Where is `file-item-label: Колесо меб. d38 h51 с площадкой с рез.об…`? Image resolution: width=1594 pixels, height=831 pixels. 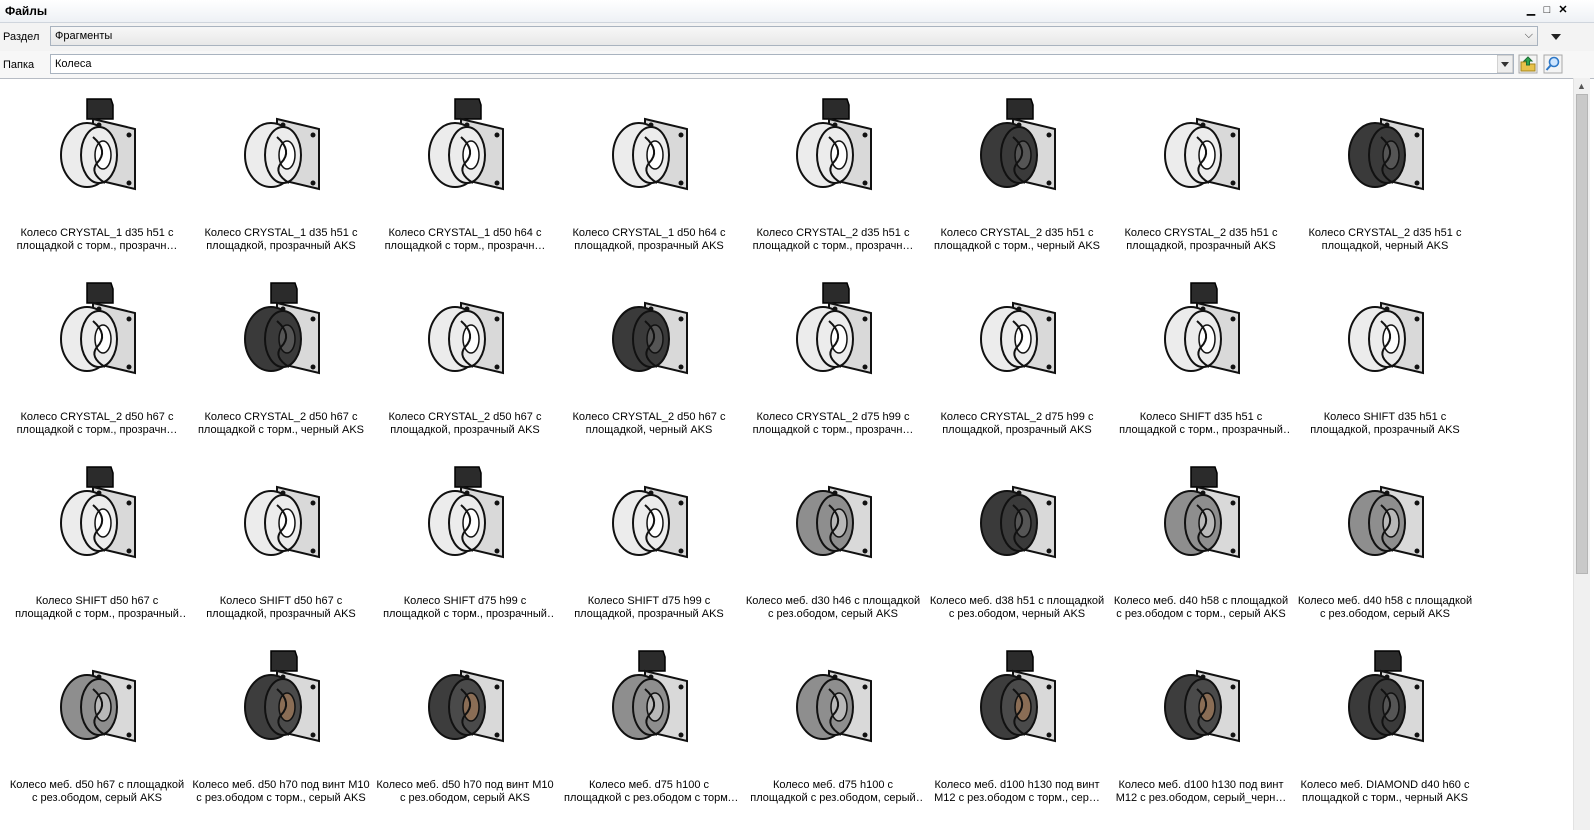
file-item-label: Колесо меб. d38 h51 с площадкой с рез.об… is located at coordinates (1017, 607).